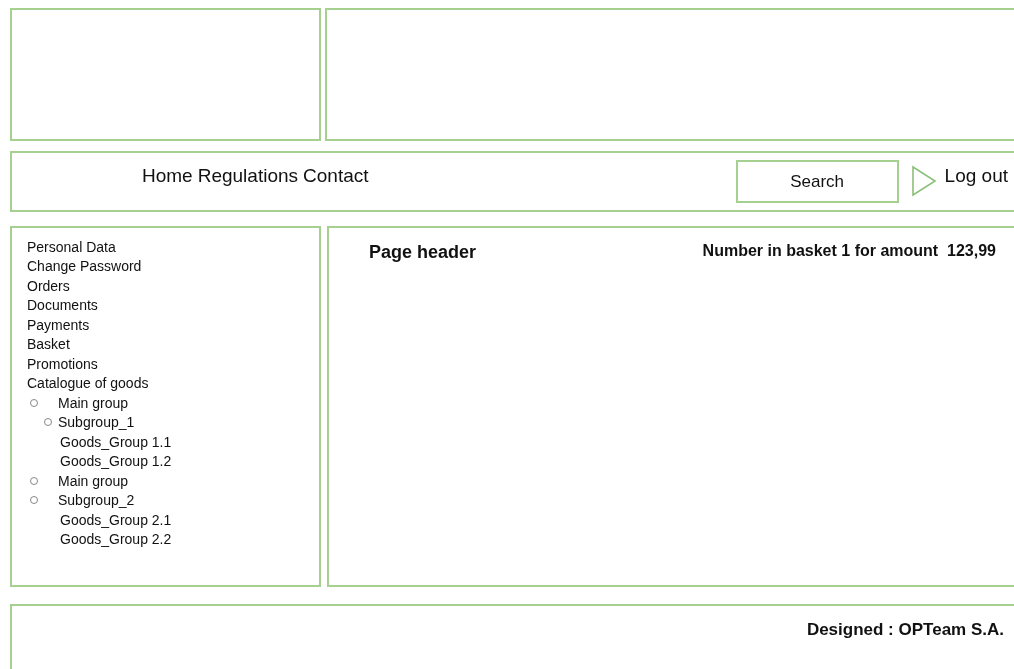  I want to click on sidebar-item: Promotions, so click(62, 363).